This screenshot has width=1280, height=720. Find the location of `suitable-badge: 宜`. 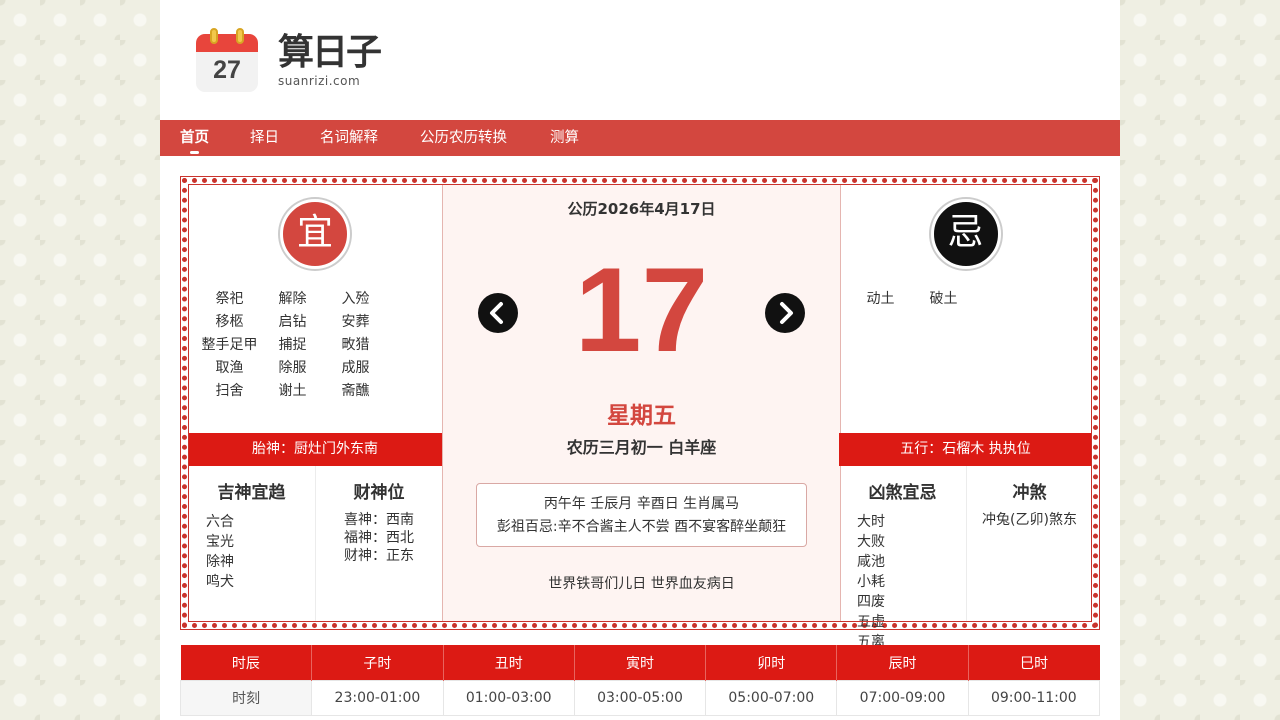

suitable-badge: 宜 is located at coordinates (315, 234).